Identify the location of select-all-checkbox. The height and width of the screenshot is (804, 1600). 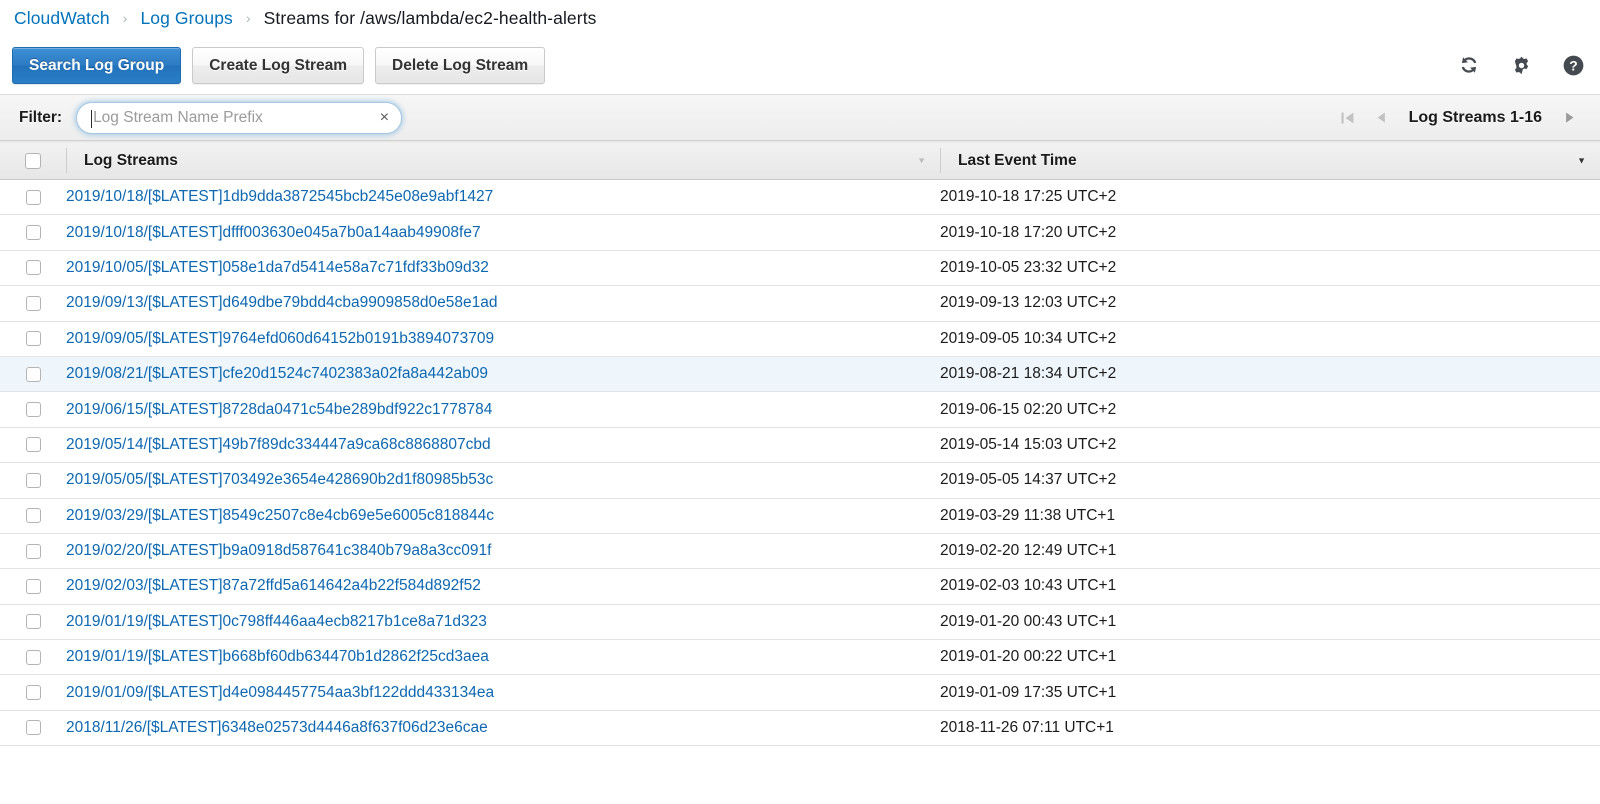
(33, 160).